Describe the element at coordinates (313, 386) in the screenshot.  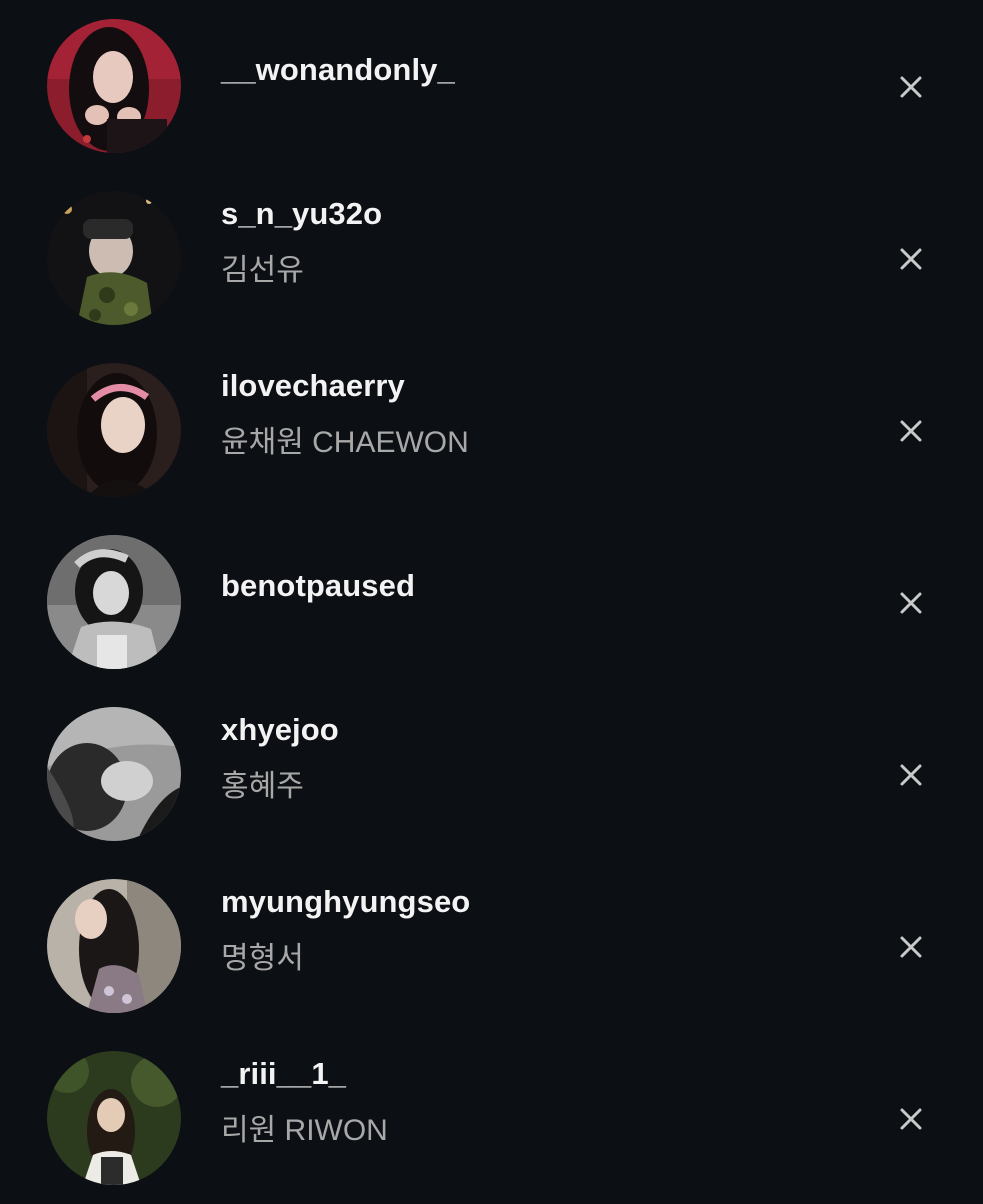
I see `username: ilovechaerry` at that location.